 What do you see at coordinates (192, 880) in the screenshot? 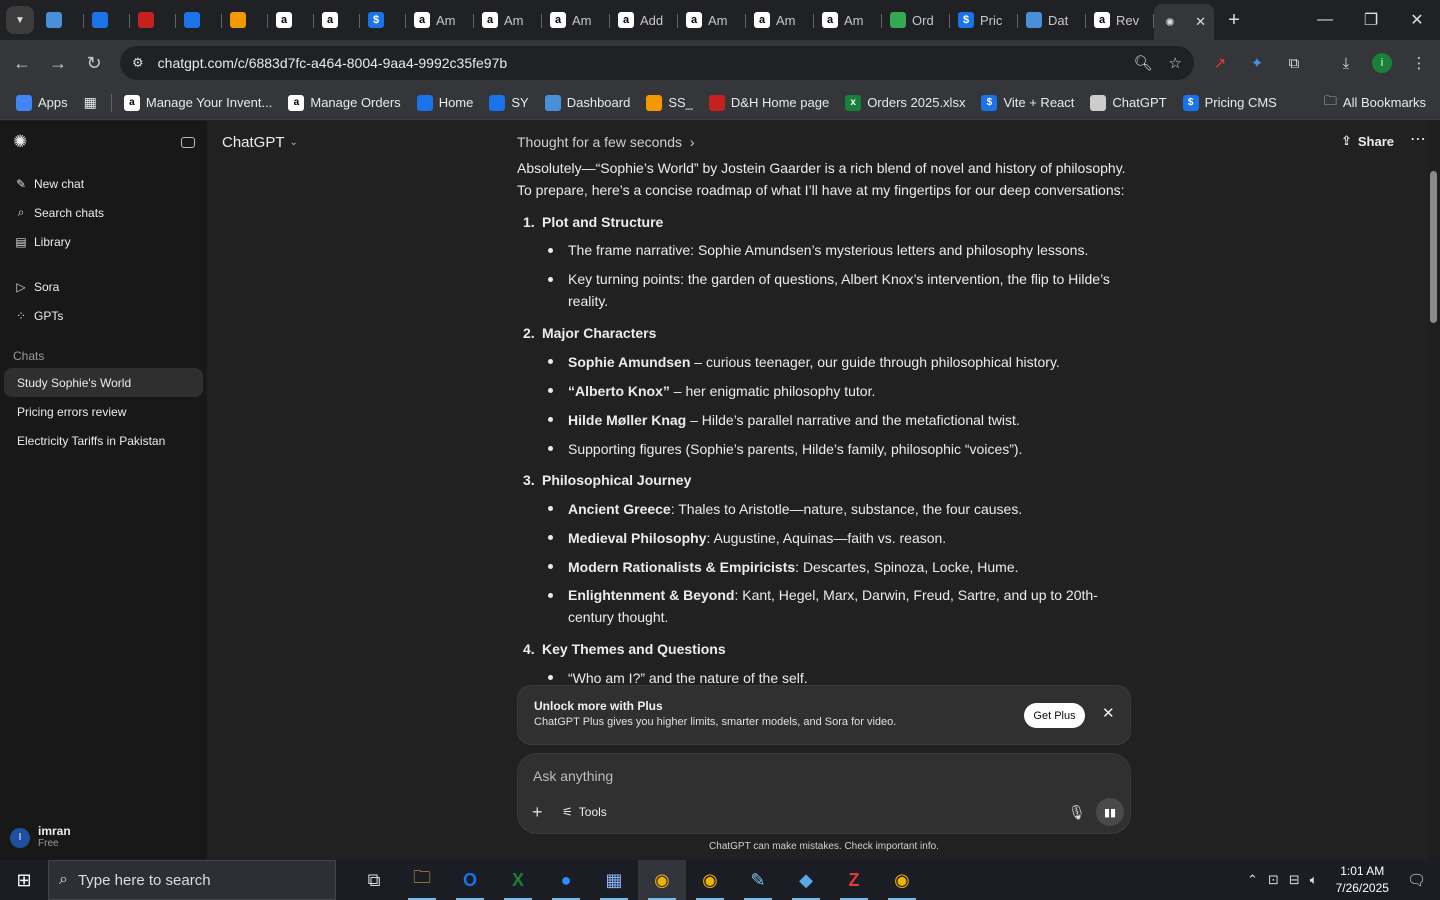
I see `taskbar-search: ⌕ Type here to search` at bounding box center [192, 880].